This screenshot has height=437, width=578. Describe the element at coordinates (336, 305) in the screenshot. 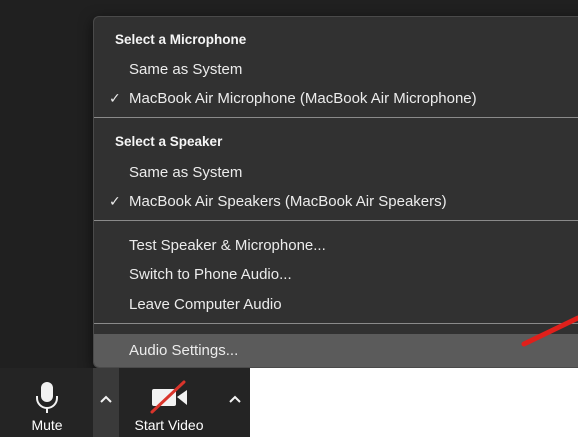

I see `menu-item-leave-computer-audio: Leave Computer Audio` at that location.